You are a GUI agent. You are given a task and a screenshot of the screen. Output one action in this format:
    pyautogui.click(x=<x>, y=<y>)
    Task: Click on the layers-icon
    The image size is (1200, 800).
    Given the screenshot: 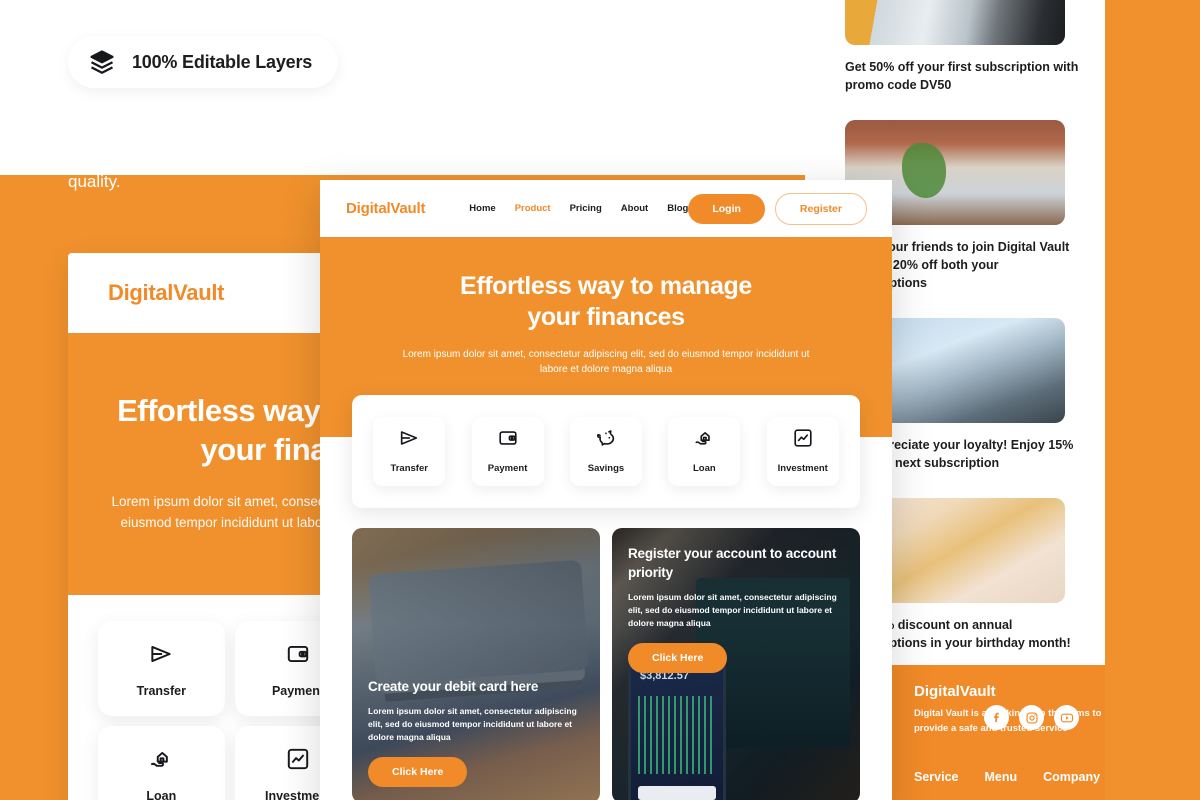 What is the action you would take?
    pyautogui.click(x=102, y=62)
    